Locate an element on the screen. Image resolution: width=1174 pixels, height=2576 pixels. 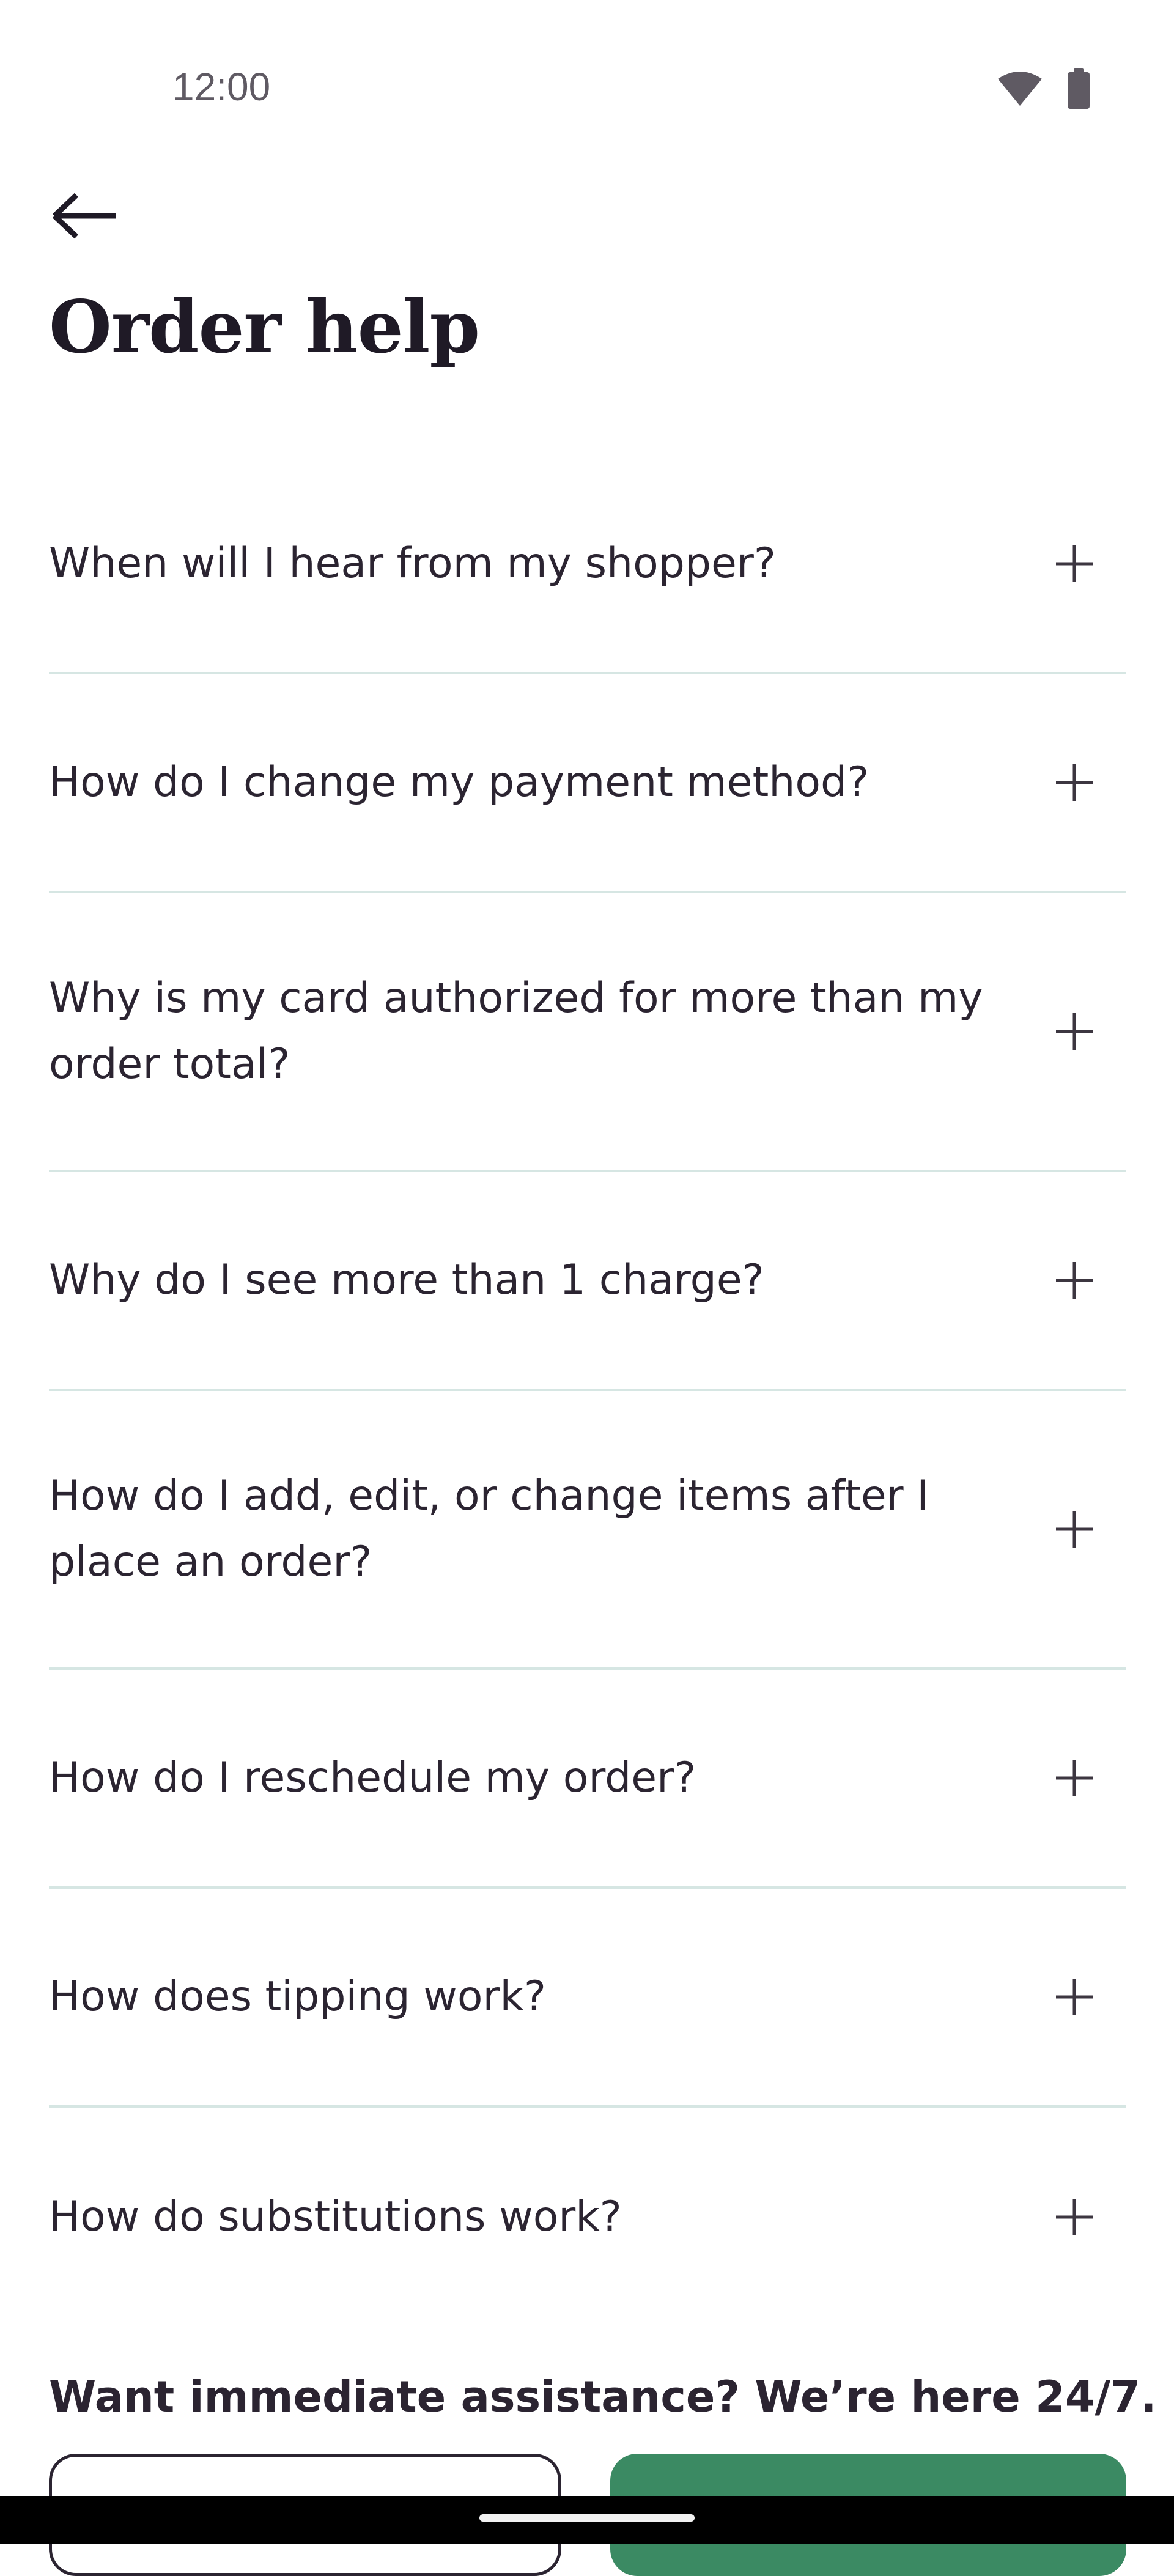
faq-item: How does tipping work? is located at coordinates (587, 1998).